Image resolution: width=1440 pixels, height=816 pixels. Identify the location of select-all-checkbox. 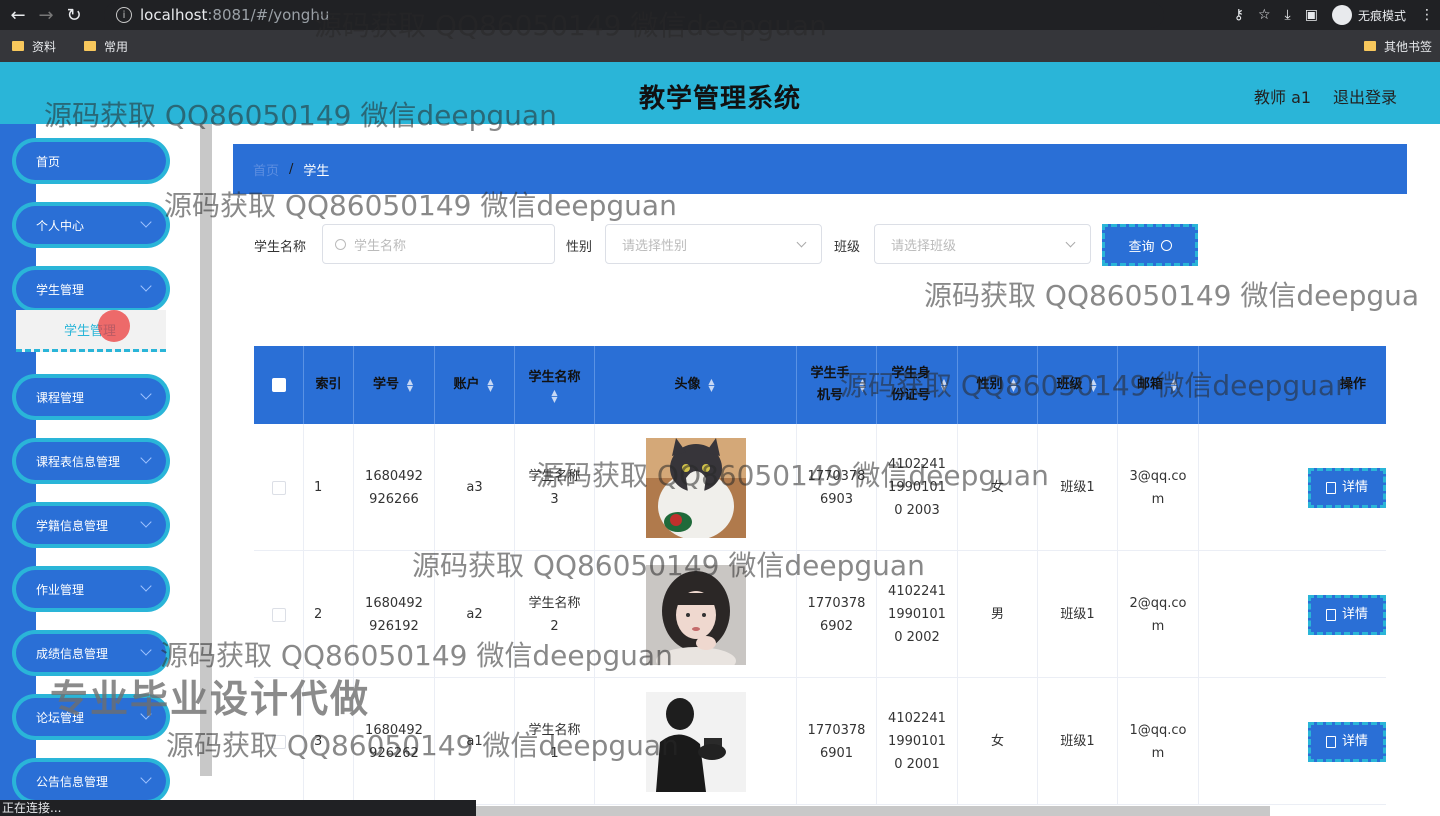
(278, 385).